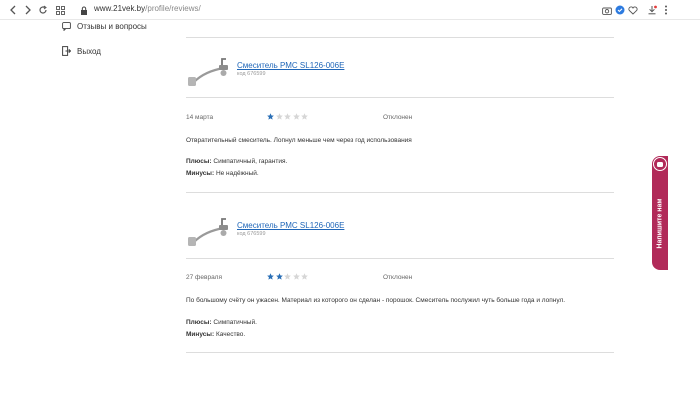  I want to click on heart-icon, so click(633, 10).